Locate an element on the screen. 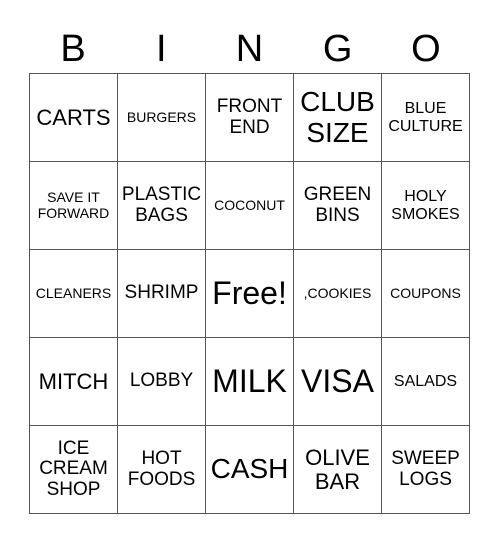 Image resolution: width=500 pixels, height=544 pixels. bingo-cell: ICE CREAM SHOP is located at coordinates (74, 470).